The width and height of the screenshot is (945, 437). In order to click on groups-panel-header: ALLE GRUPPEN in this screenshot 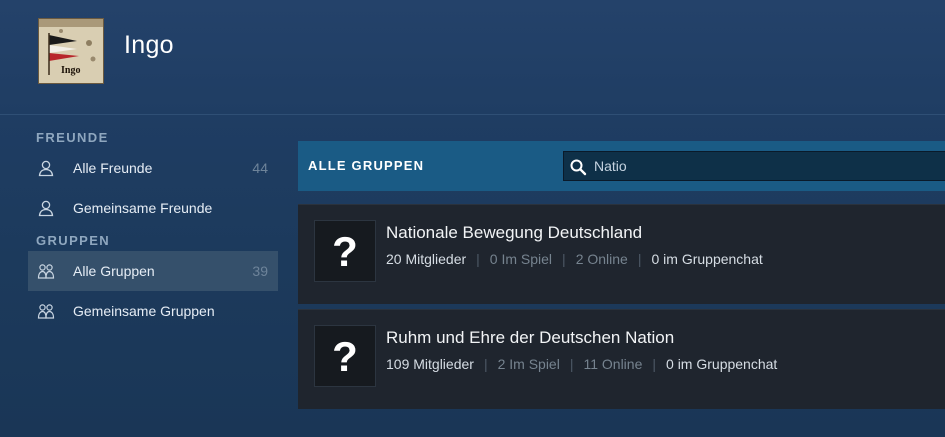, I will do `click(621, 166)`.